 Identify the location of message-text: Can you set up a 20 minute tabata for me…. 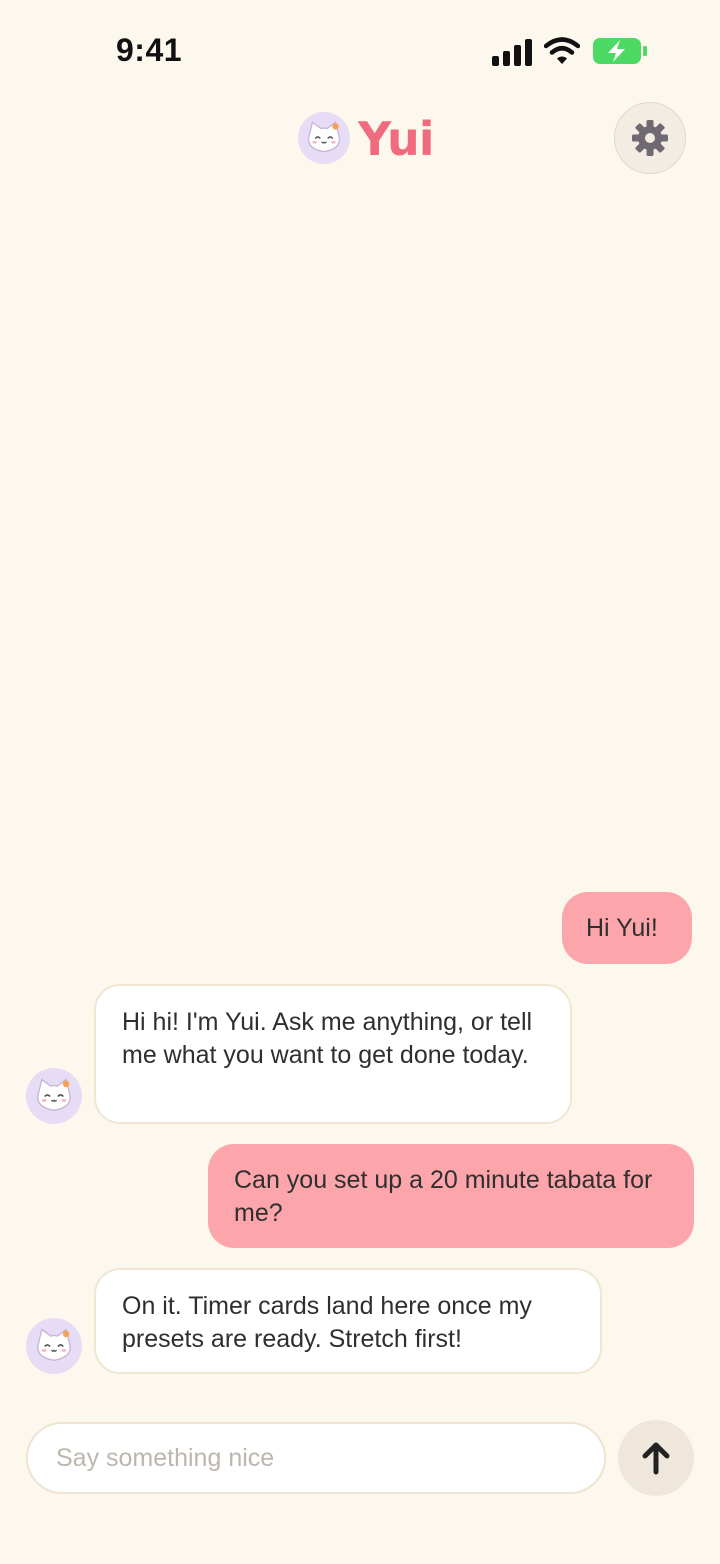
(443, 1196).